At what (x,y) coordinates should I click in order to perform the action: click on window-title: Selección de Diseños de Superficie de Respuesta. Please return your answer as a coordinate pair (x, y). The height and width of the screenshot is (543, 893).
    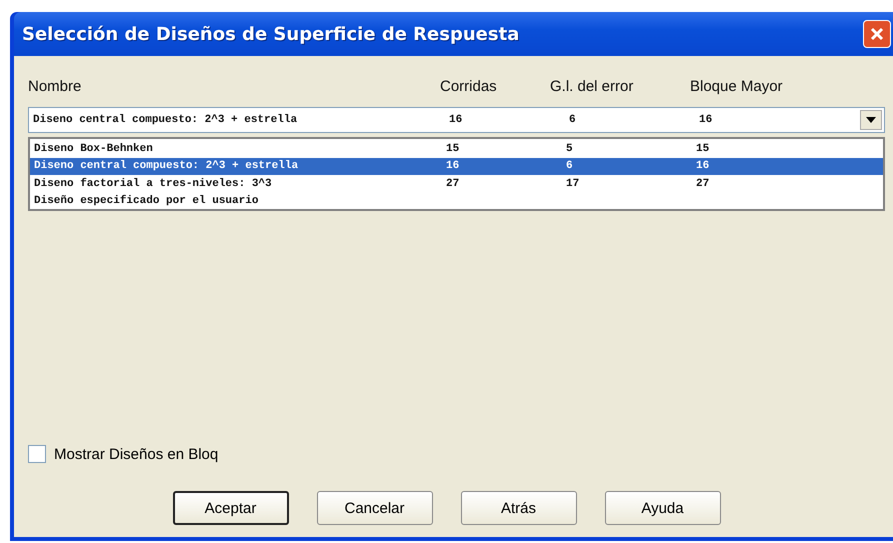
    Looking at the image, I should click on (271, 34).